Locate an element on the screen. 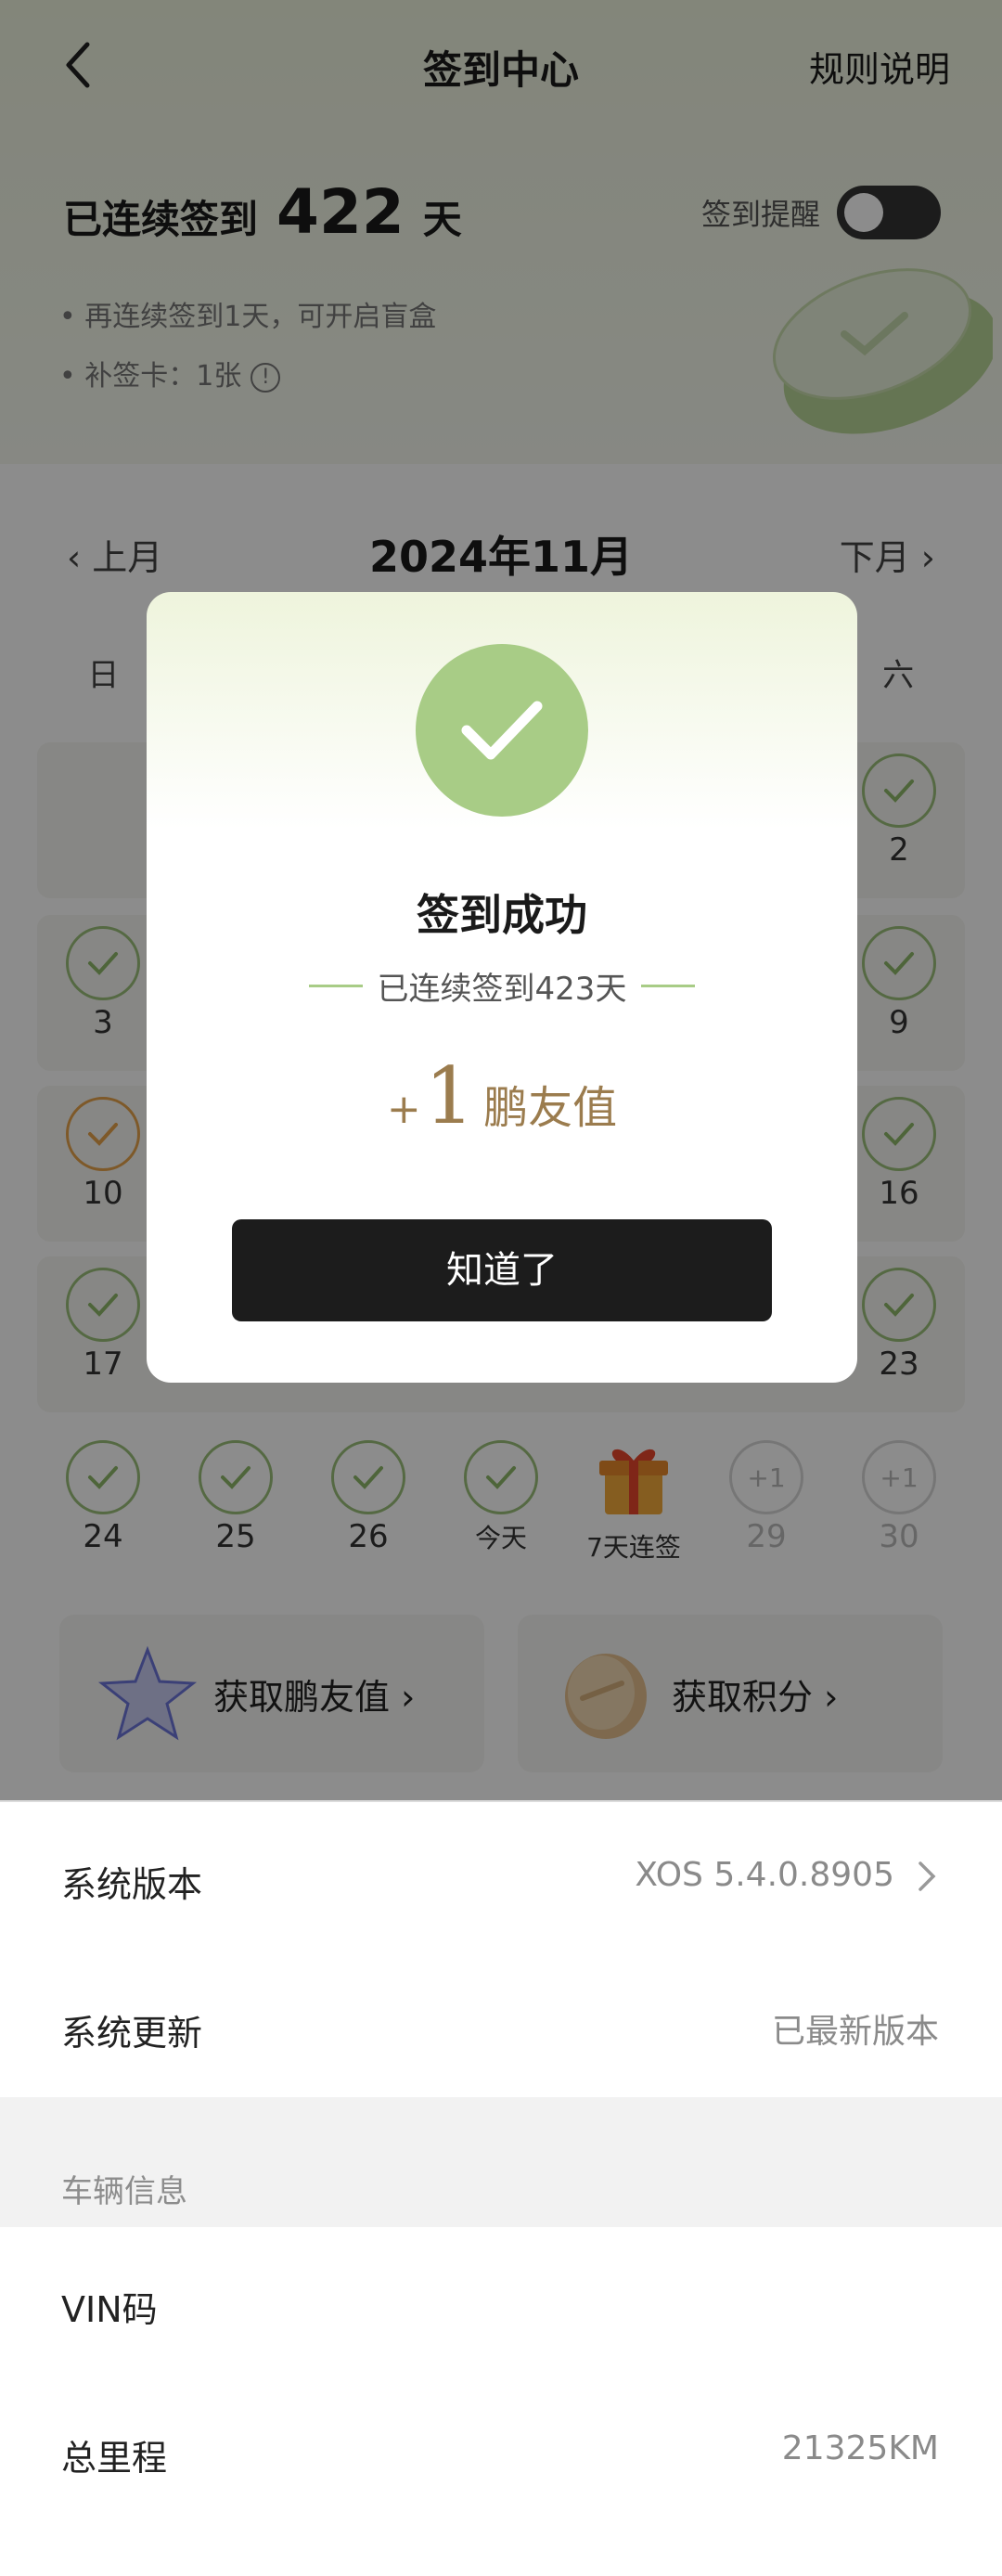 The image size is (1002, 2576). reward-amount: + 1 鹏友值 is located at coordinates (502, 1095).